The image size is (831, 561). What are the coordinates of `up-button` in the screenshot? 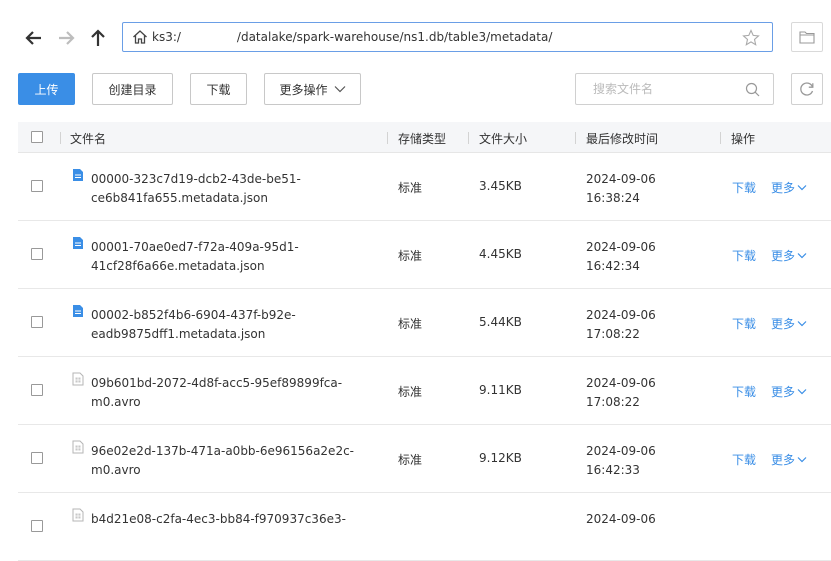 It's located at (98, 38).